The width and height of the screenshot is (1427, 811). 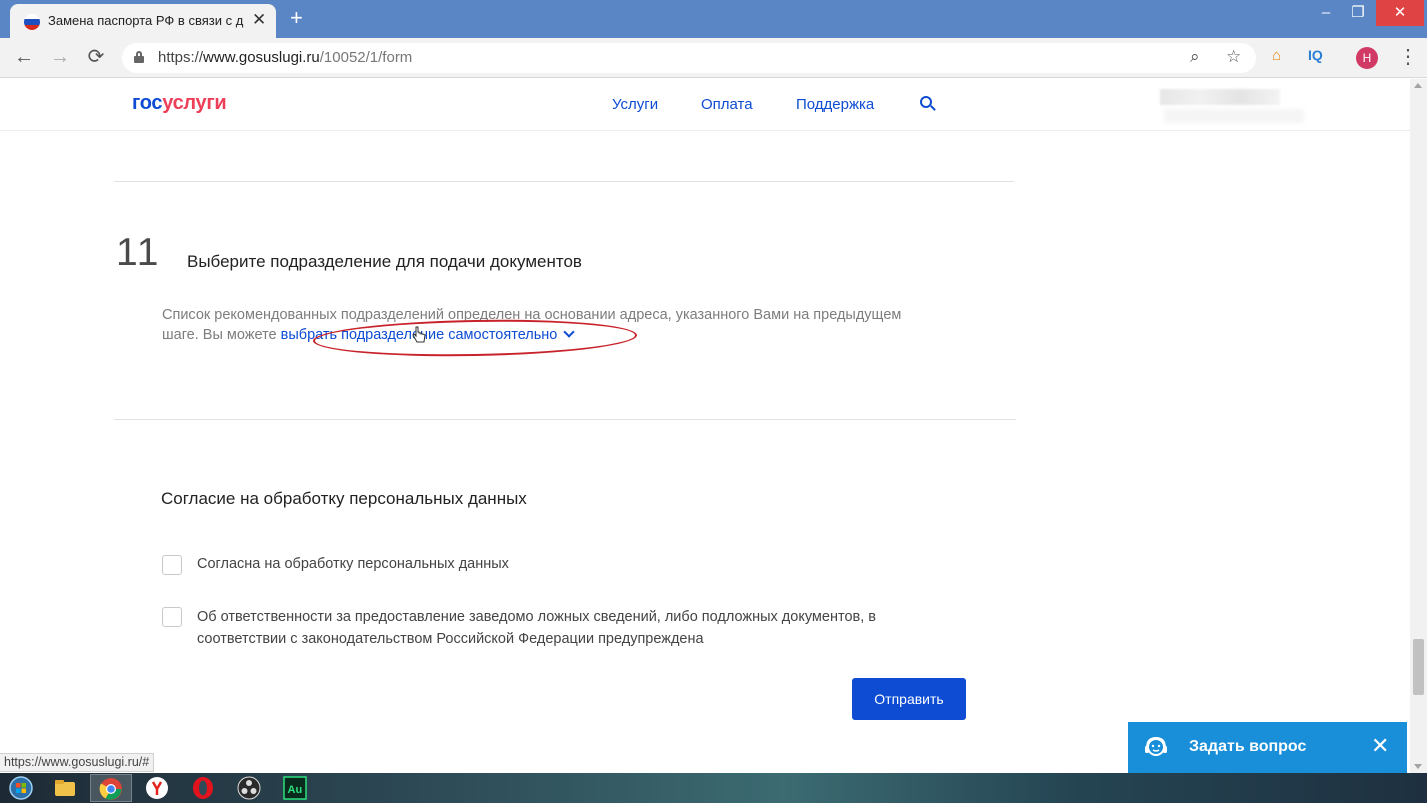 I want to click on search-icon, so click(x=928, y=104).